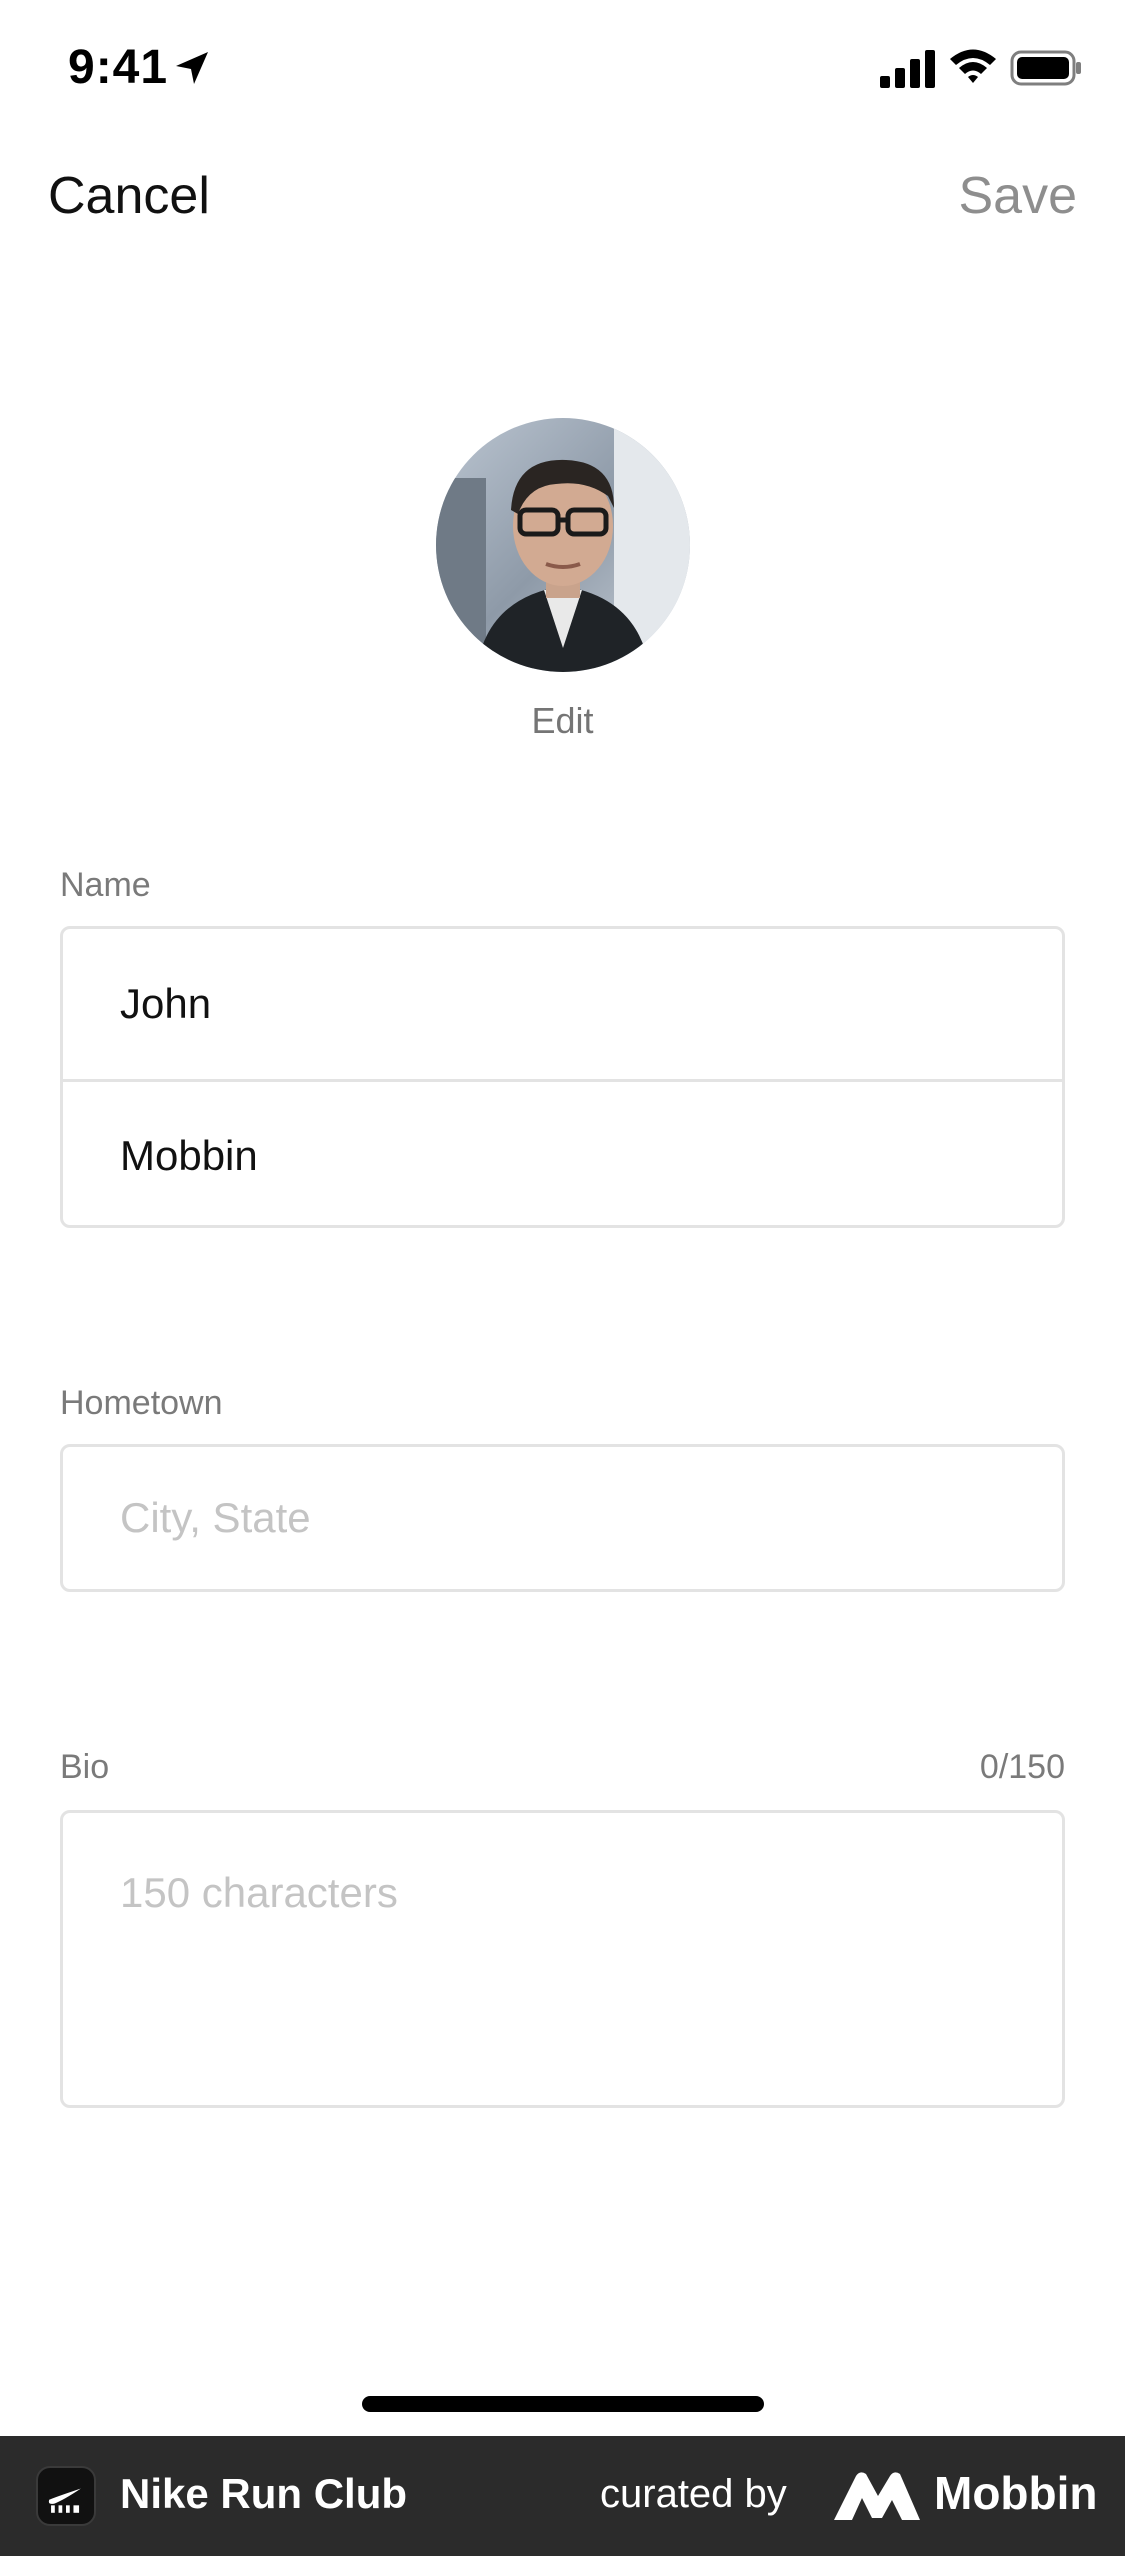  Describe the element at coordinates (118, 67) in the screenshot. I see `status-time: 9:41` at that location.